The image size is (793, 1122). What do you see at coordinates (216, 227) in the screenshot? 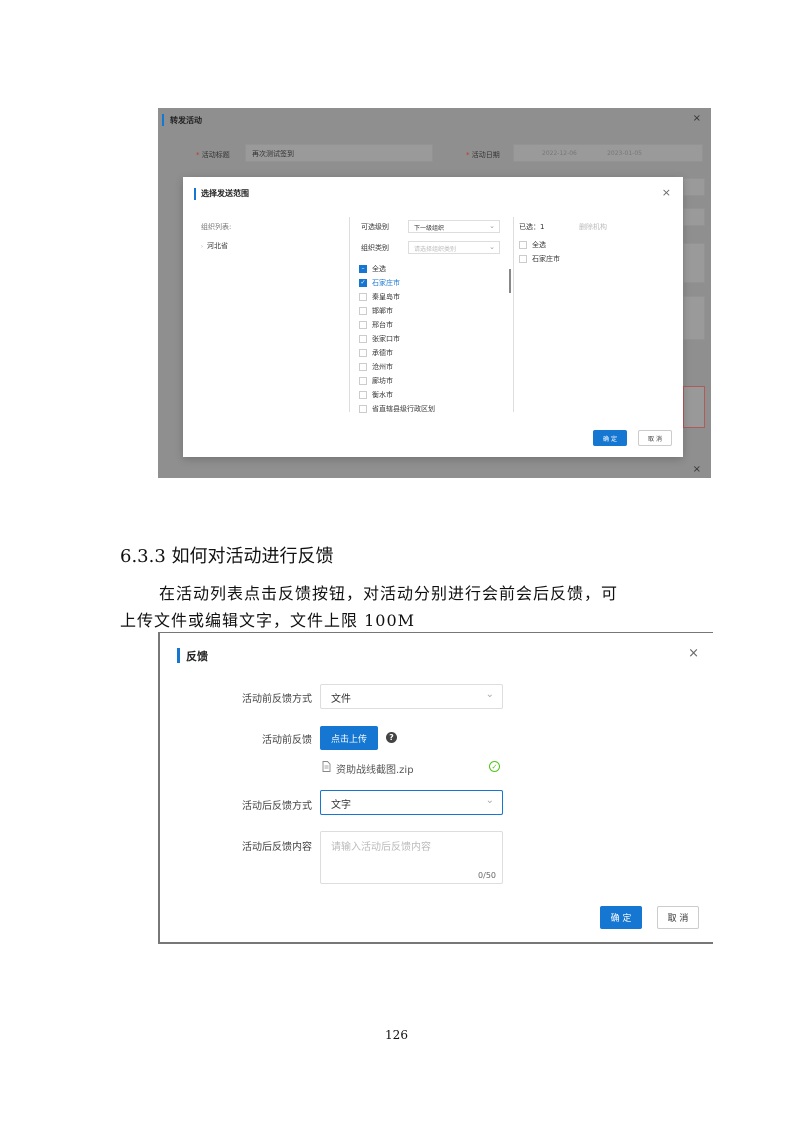
I see `org-list-label: 组织列表:` at bounding box center [216, 227].